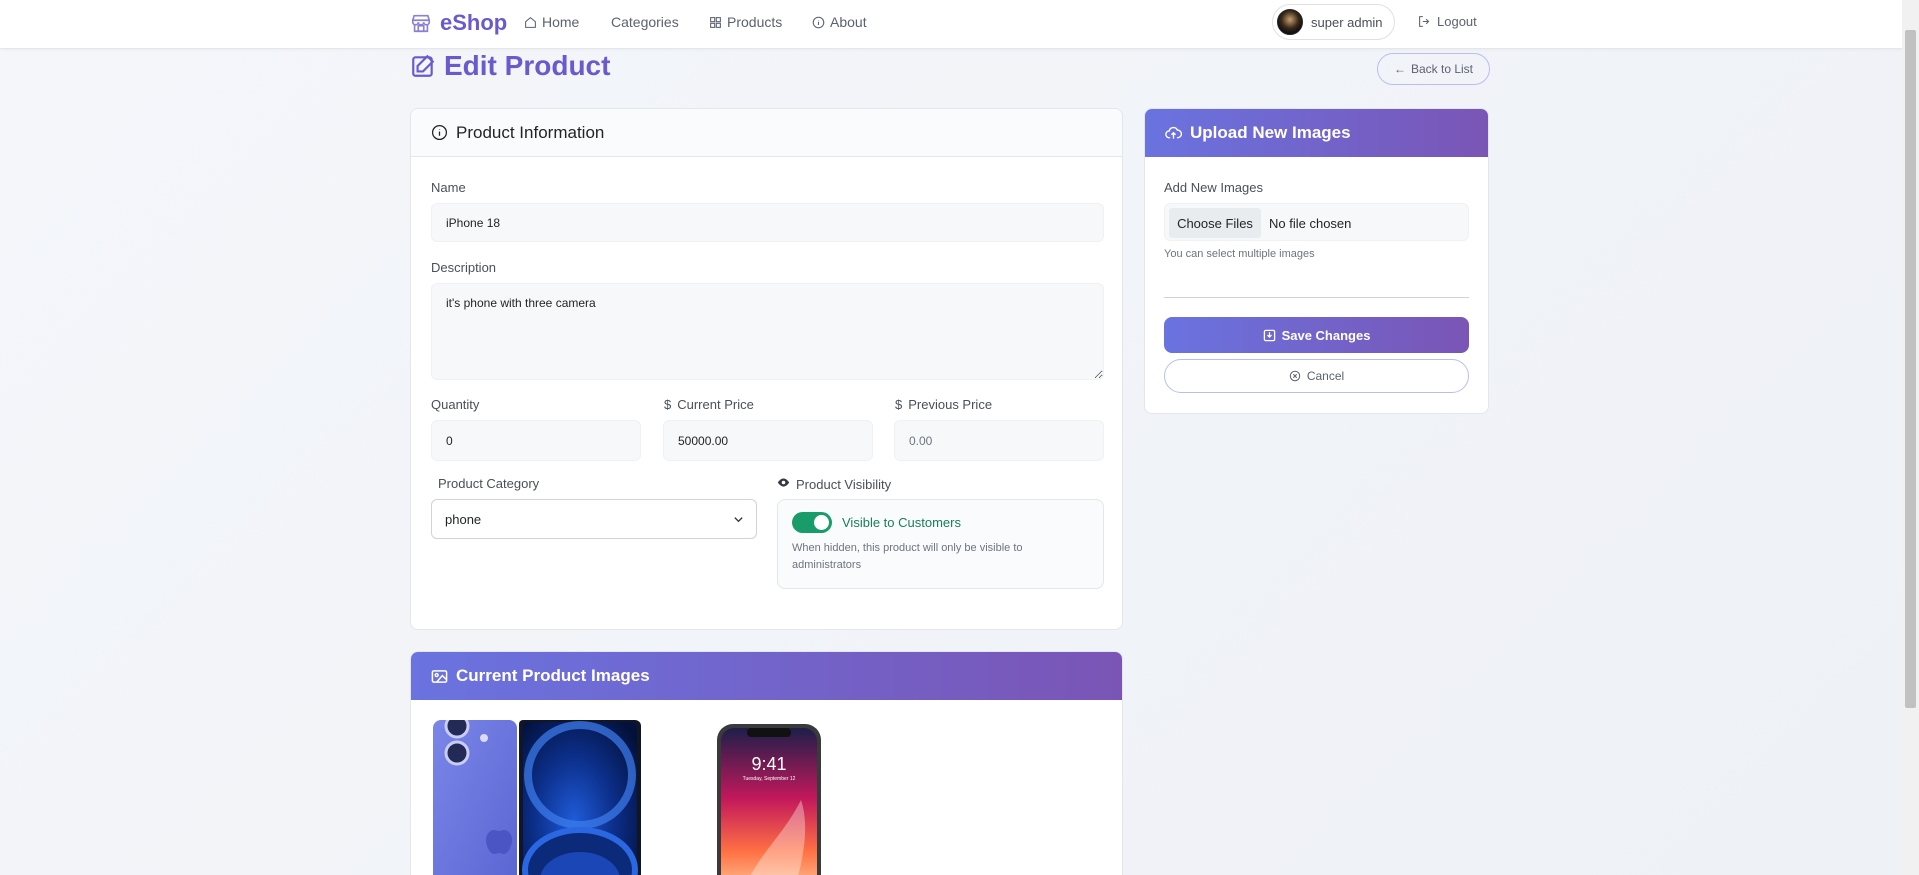  Describe the element at coordinates (999, 440) in the screenshot. I see `previous-price-input` at that location.